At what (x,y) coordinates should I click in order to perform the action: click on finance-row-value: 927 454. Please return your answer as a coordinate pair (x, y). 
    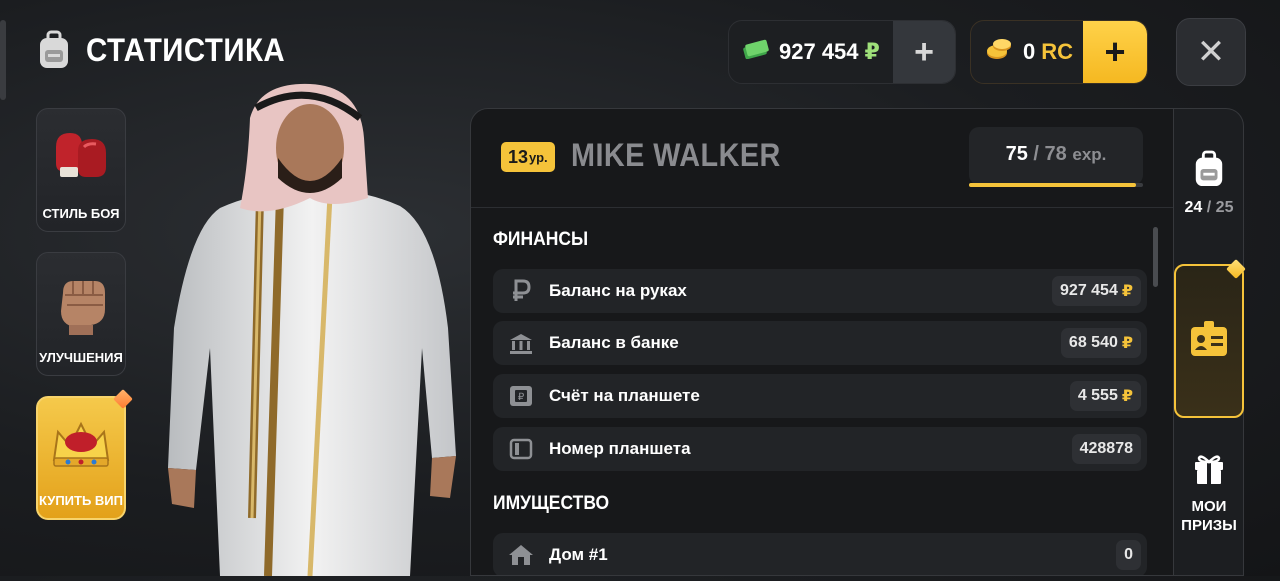
    Looking at the image, I should click on (1089, 290).